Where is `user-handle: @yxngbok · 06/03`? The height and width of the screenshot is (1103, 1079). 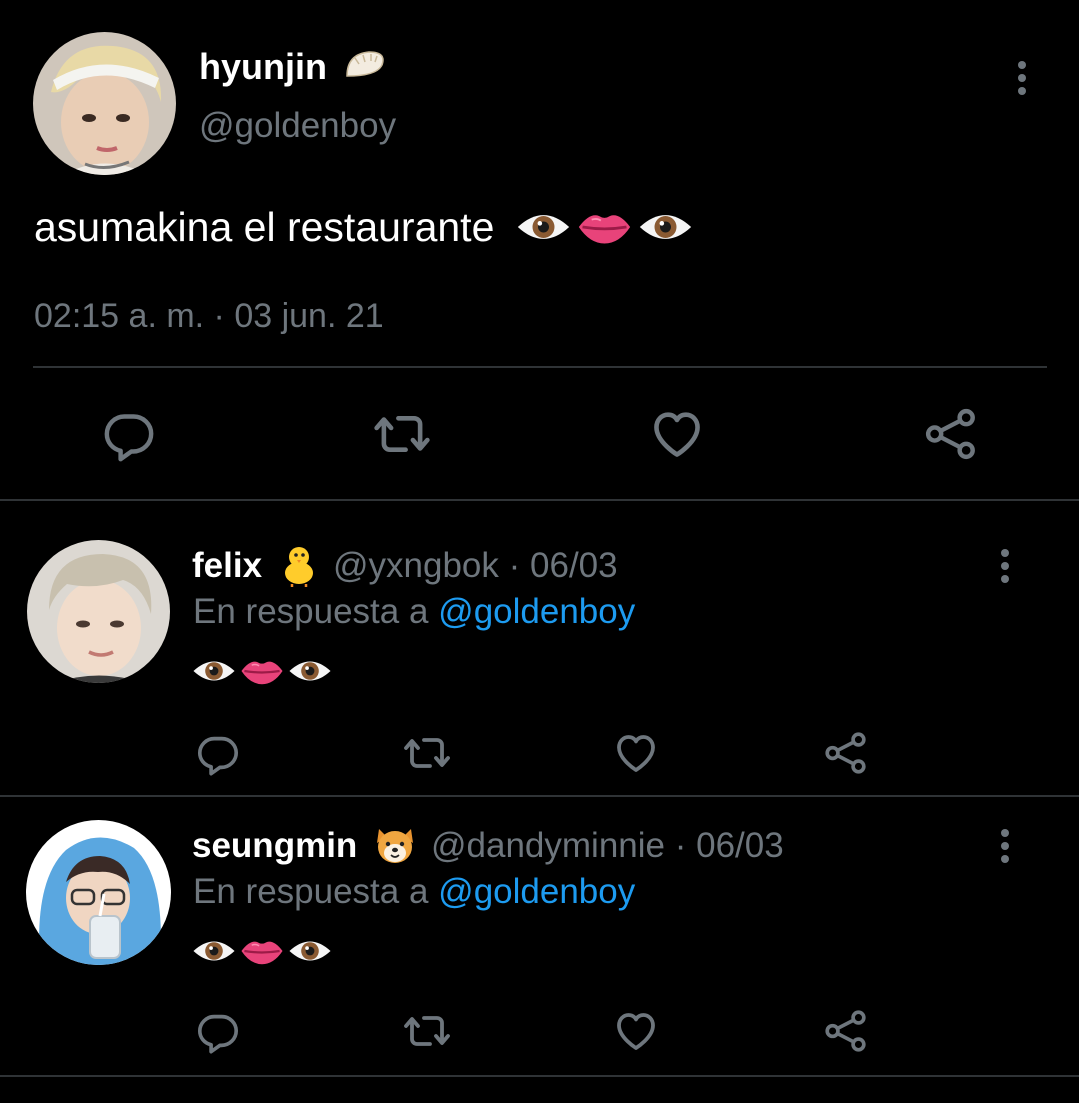
user-handle: @yxngbok · 06/03 is located at coordinates (475, 566).